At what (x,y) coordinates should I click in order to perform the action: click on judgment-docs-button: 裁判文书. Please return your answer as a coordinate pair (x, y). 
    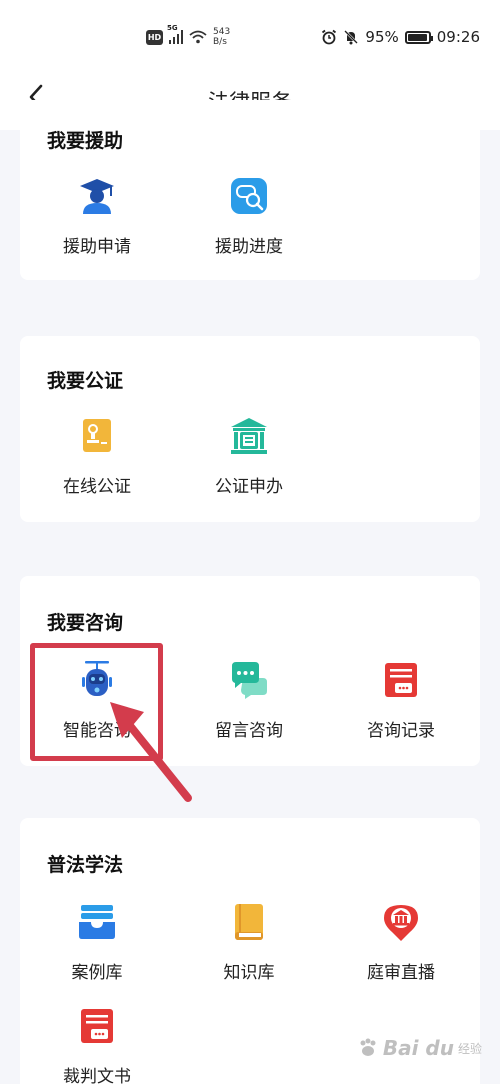
    Looking at the image, I should click on (97, 1045).